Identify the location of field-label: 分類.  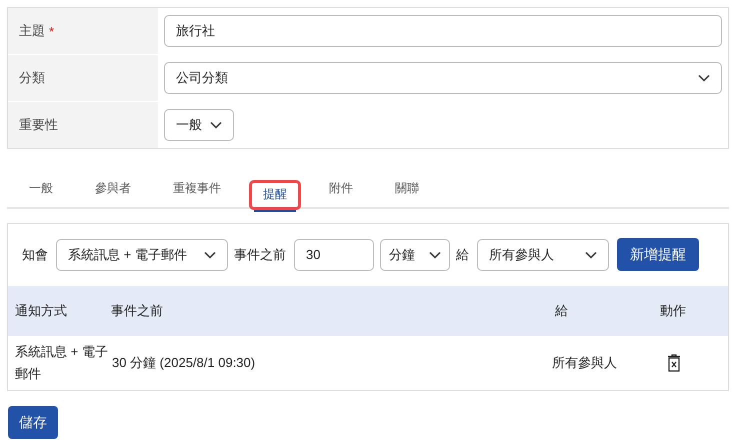
(32, 78).